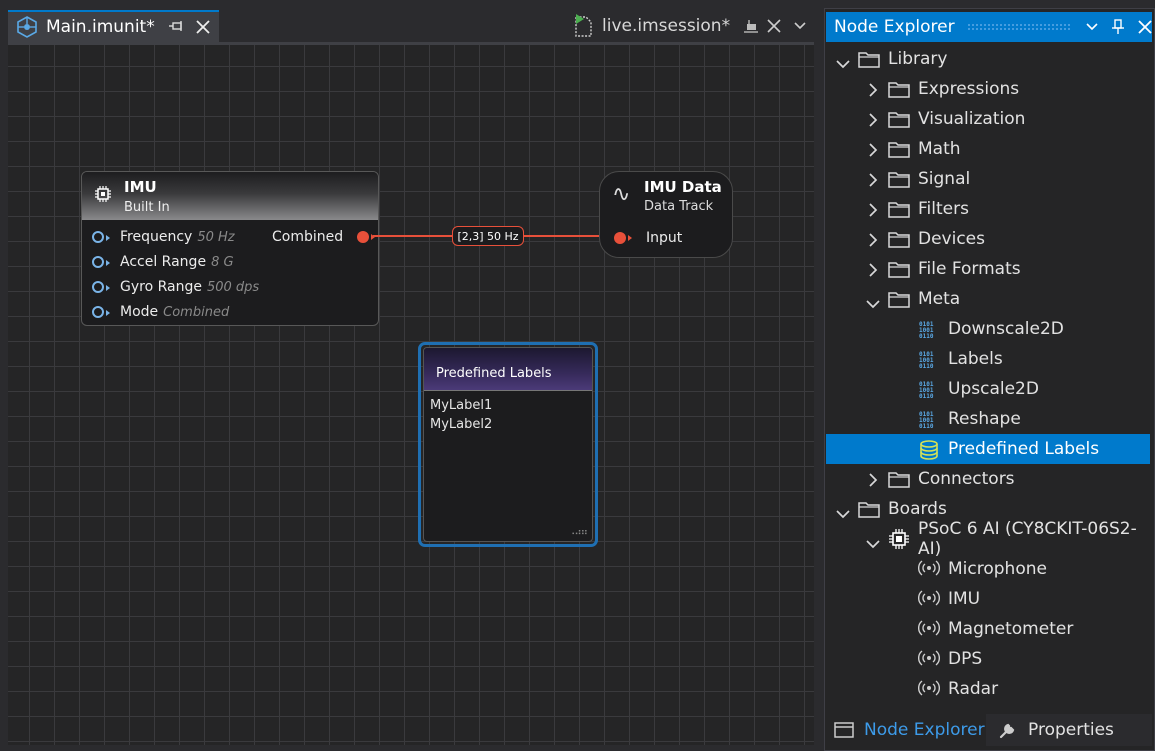  Describe the element at coordinates (411, 21) in the screenshot. I see `document-tab-bar: Main.imunit* live.imsession*` at that location.